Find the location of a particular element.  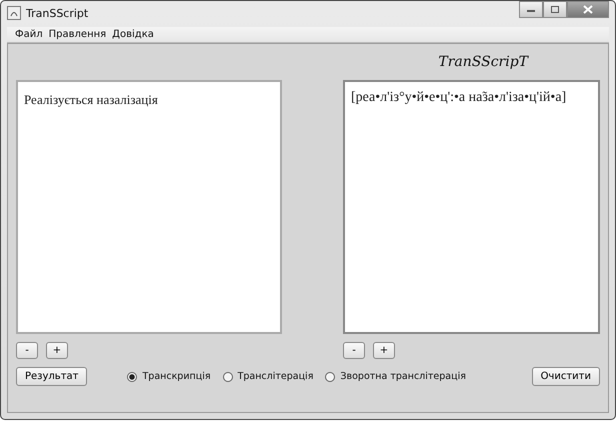

radio-label: Зворотна транслітерація is located at coordinates (403, 376).